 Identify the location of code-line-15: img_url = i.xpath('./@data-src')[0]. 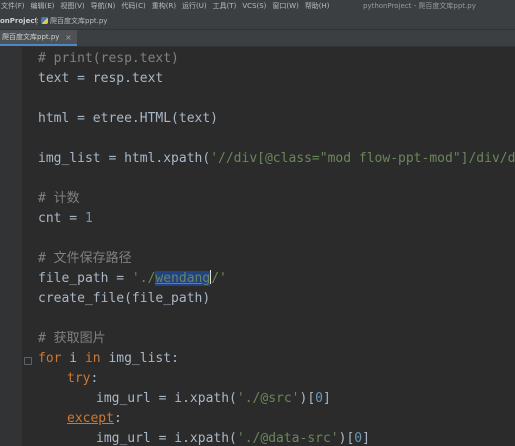
(233, 437).